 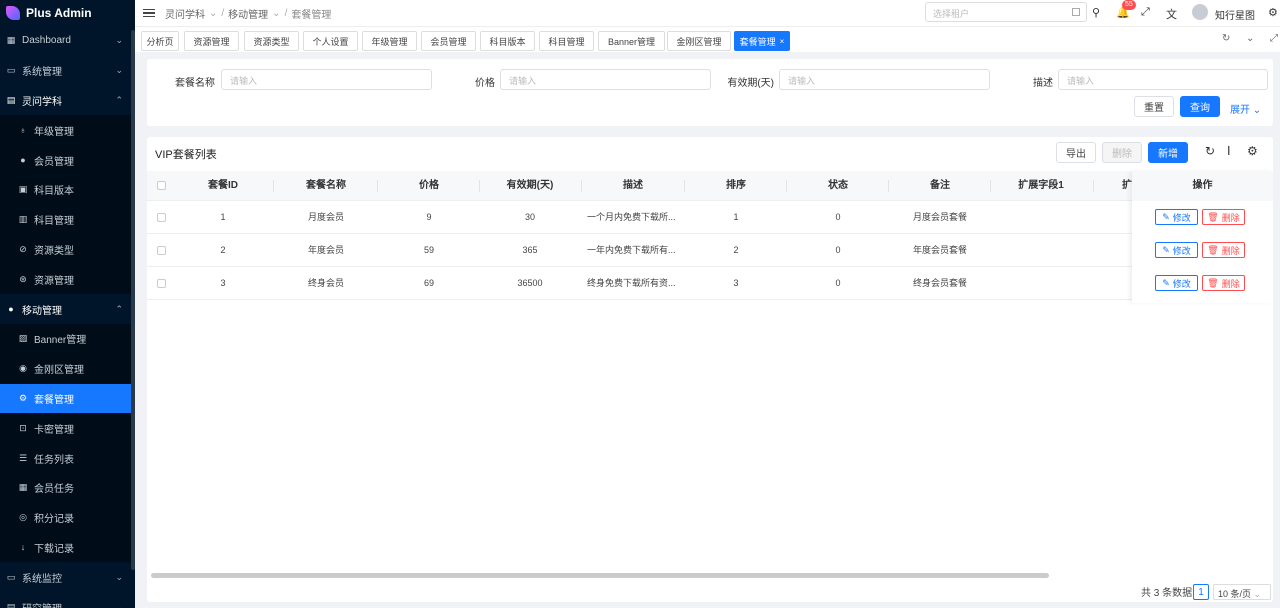 I want to click on breadcrumb-item: 移动管理, so click(x=248, y=13).